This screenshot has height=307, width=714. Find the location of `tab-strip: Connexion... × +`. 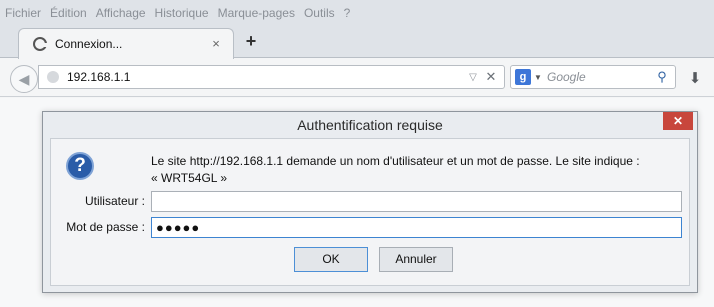

tab-strip: Connexion... × + is located at coordinates (357, 42).